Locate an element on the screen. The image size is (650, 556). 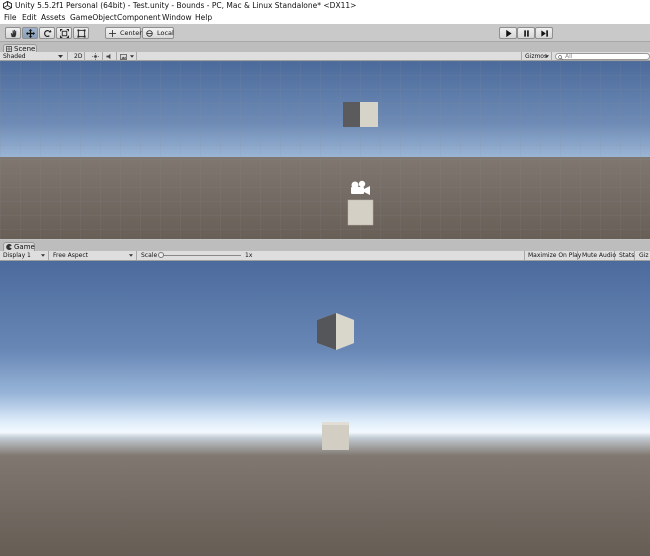
stats-toggle: Stats is located at coordinates (625, 255).